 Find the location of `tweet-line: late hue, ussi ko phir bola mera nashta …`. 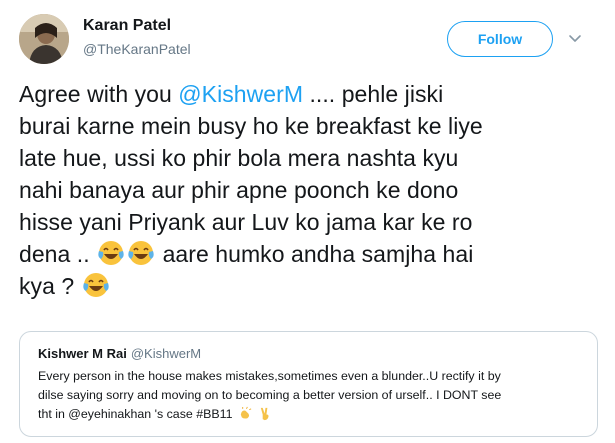

tweet-line: late hue, ussi ko phir bola mera nashta … is located at coordinates (239, 158).